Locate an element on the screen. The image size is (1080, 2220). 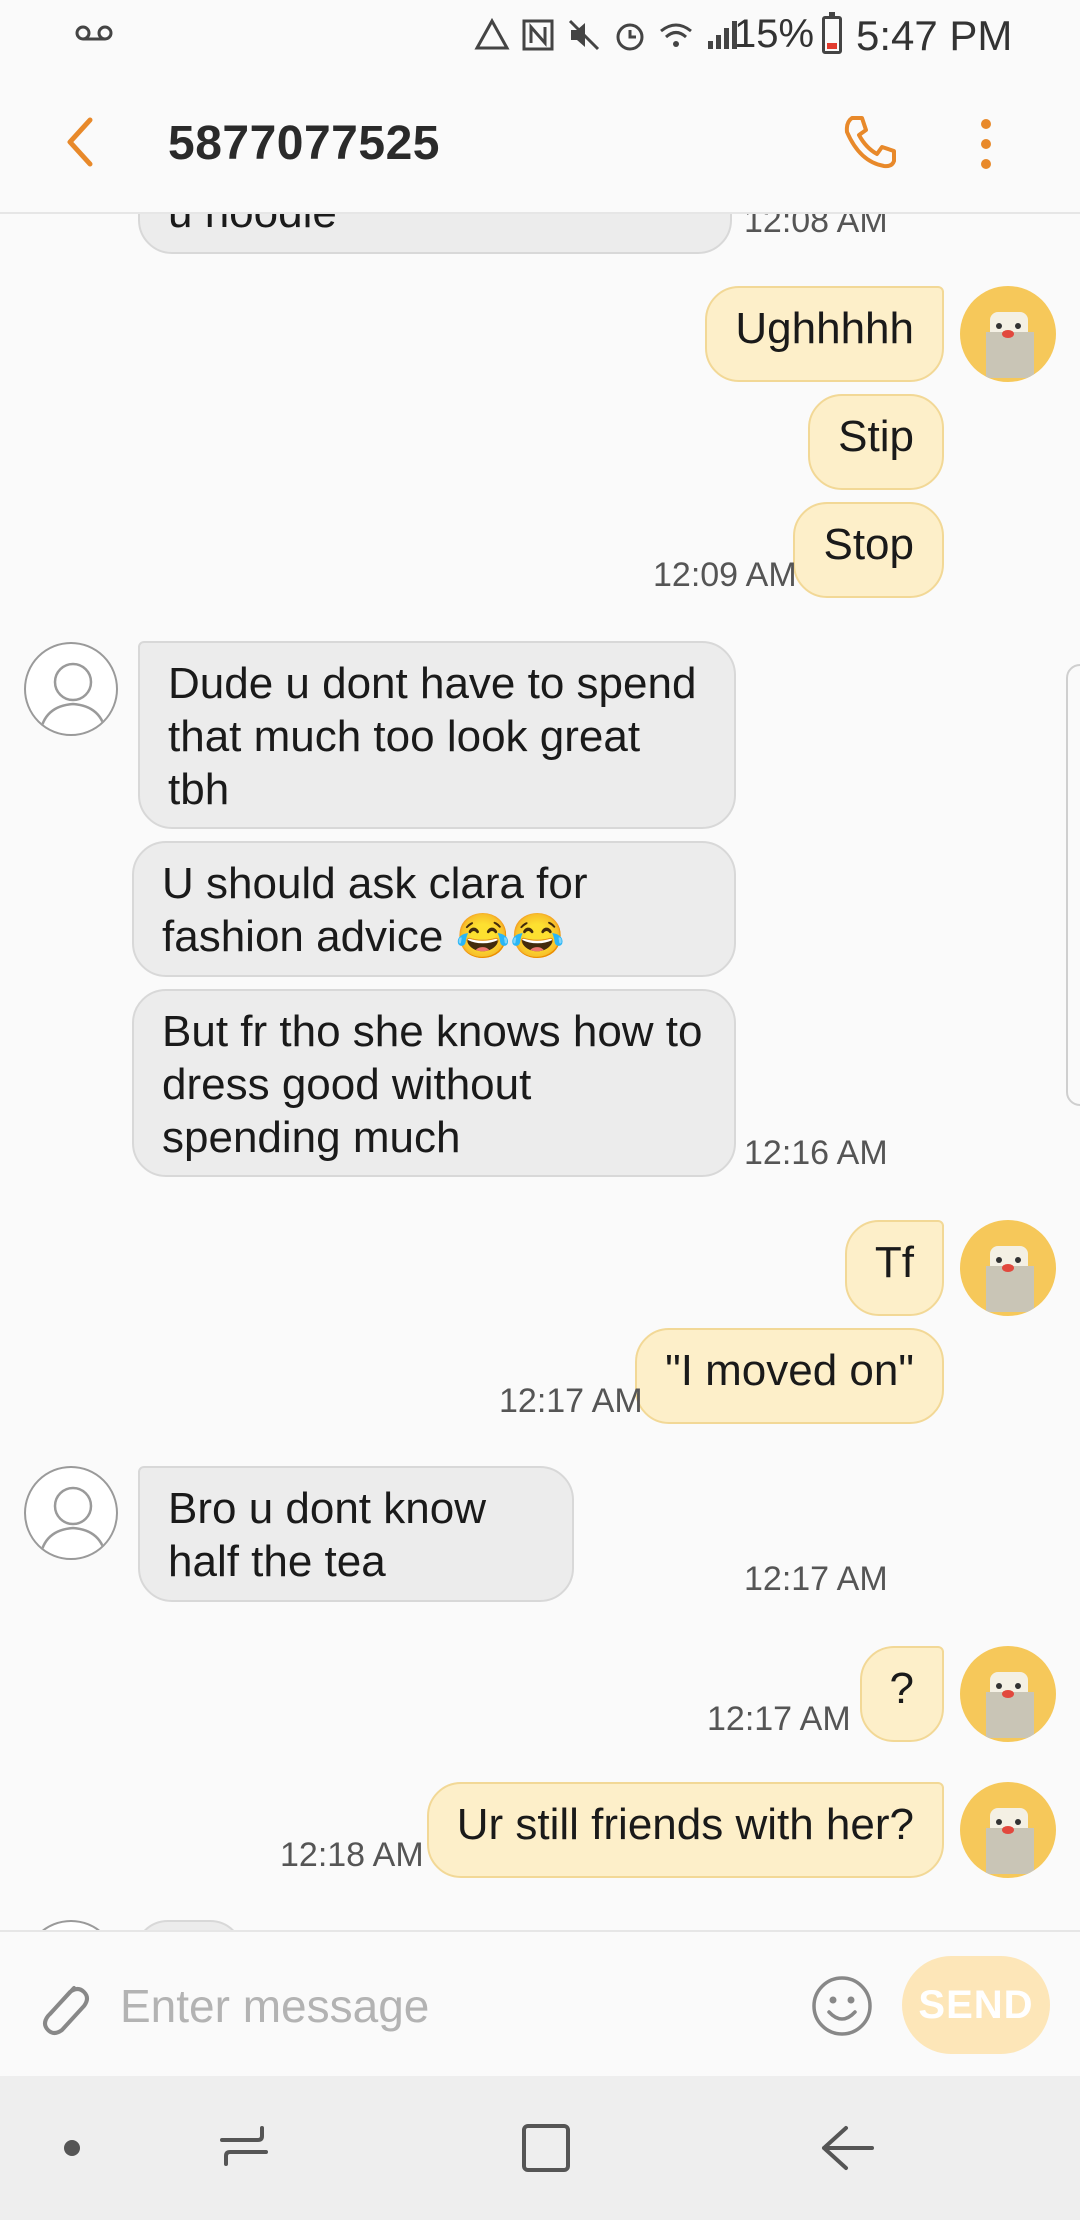
data-saver-icon is located at coordinates (492, 33).